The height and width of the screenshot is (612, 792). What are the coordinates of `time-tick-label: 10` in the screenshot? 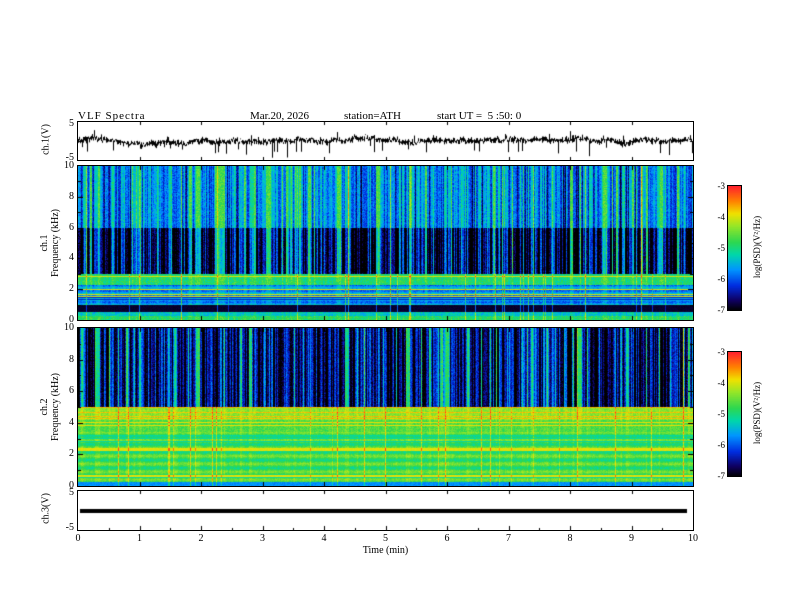 It's located at (693, 538).